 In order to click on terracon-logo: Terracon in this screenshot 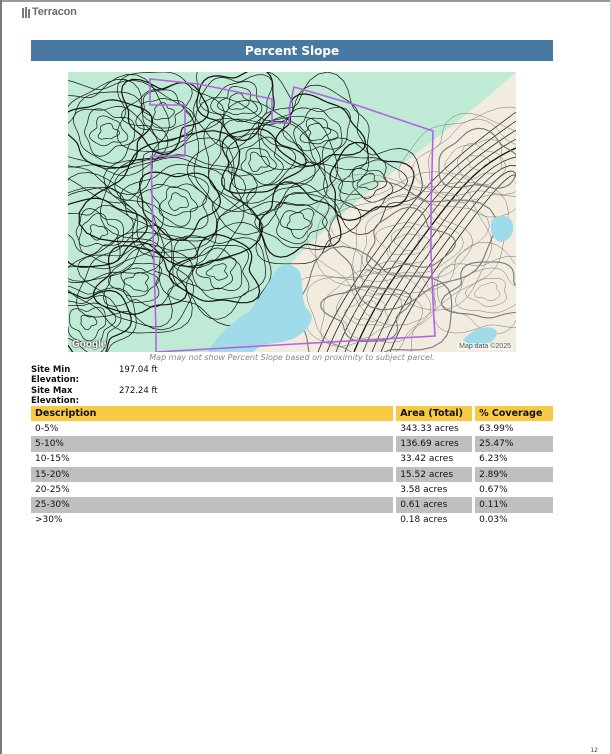, I will do `click(49, 12)`.